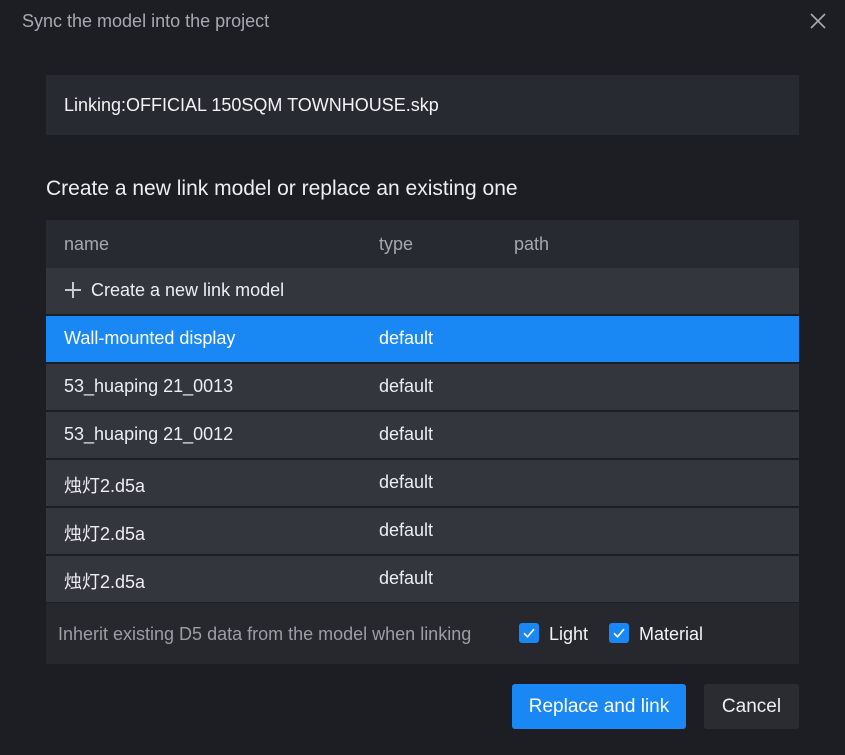 This screenshot has width=845, height=755. I want to click on table-row: 53_huaping 21_0012 default, so click(422, 434).